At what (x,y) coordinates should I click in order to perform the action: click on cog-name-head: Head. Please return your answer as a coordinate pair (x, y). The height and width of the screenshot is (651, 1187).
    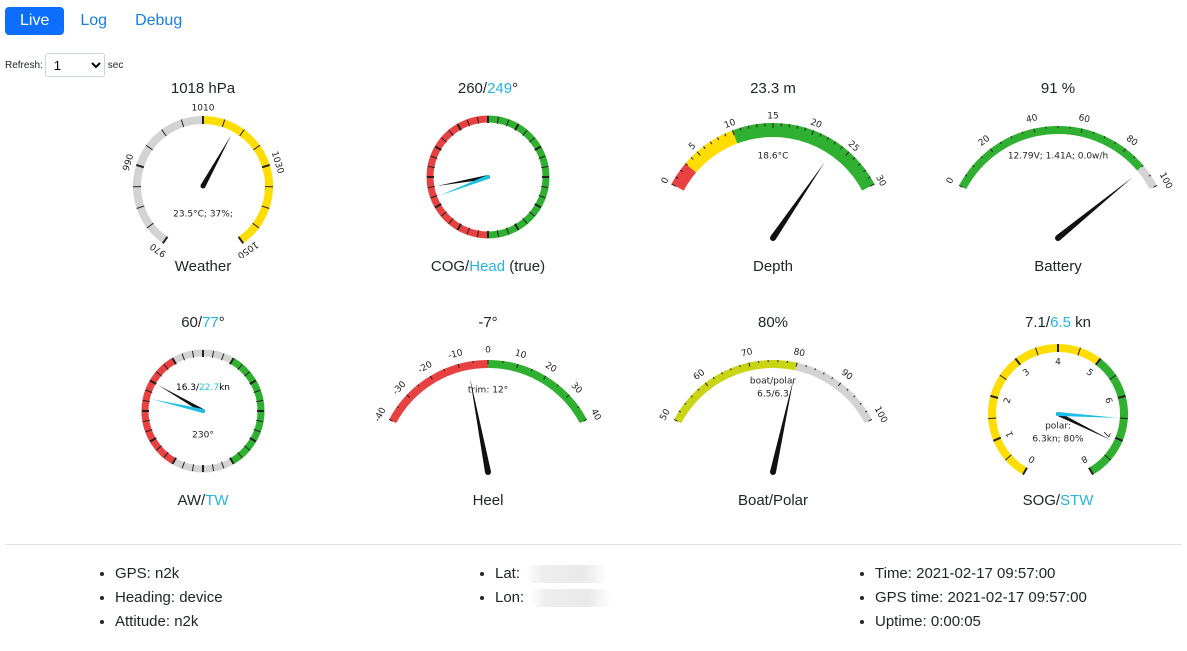
    Looking at the image, I should click on (487, 266).